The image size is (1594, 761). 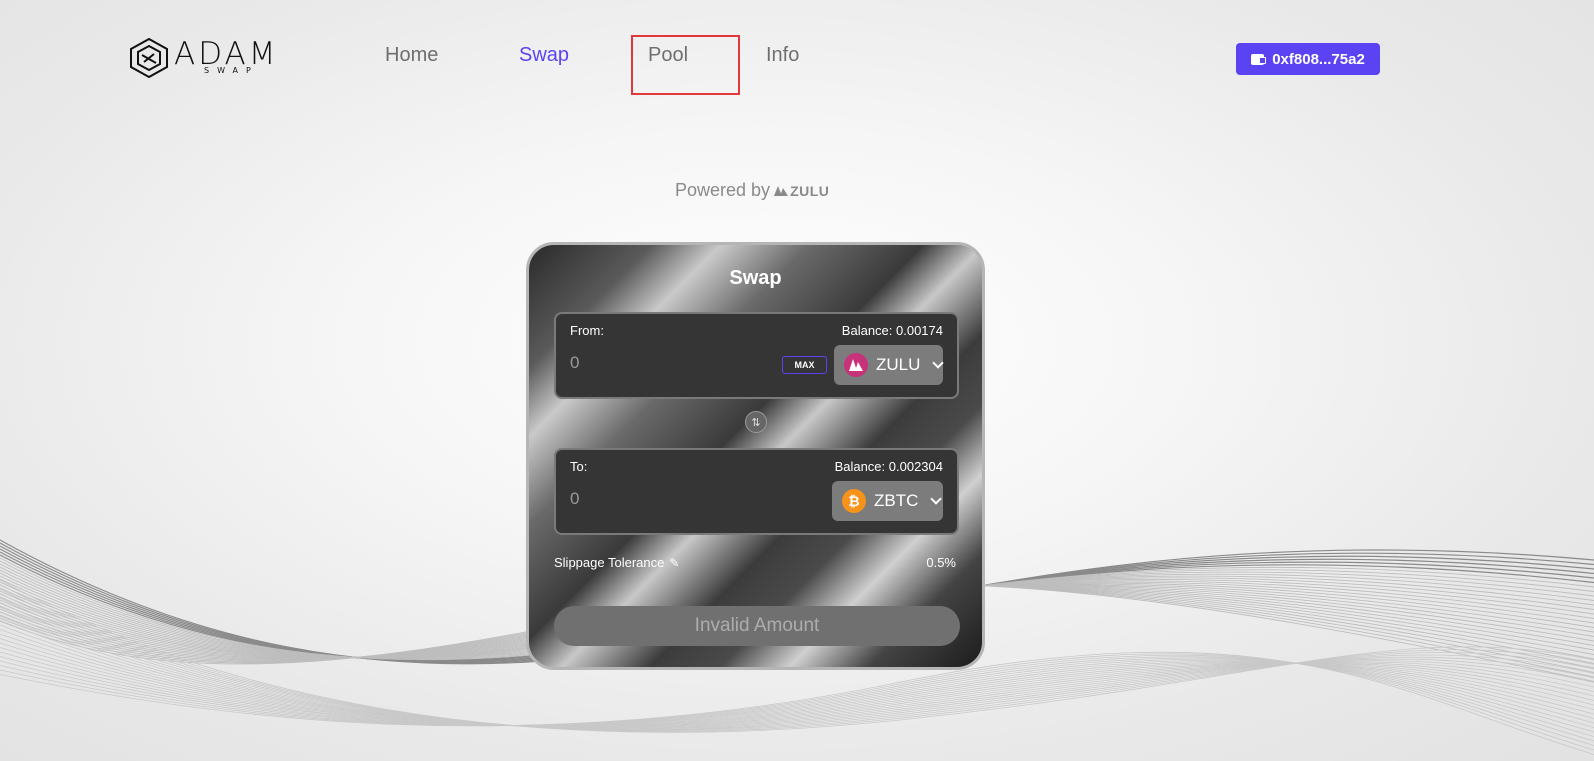 What do you see at coordinates (208, 57) in the screenshot?
I see `logo: ADAM SWAP` at bounding box center [208, 57].